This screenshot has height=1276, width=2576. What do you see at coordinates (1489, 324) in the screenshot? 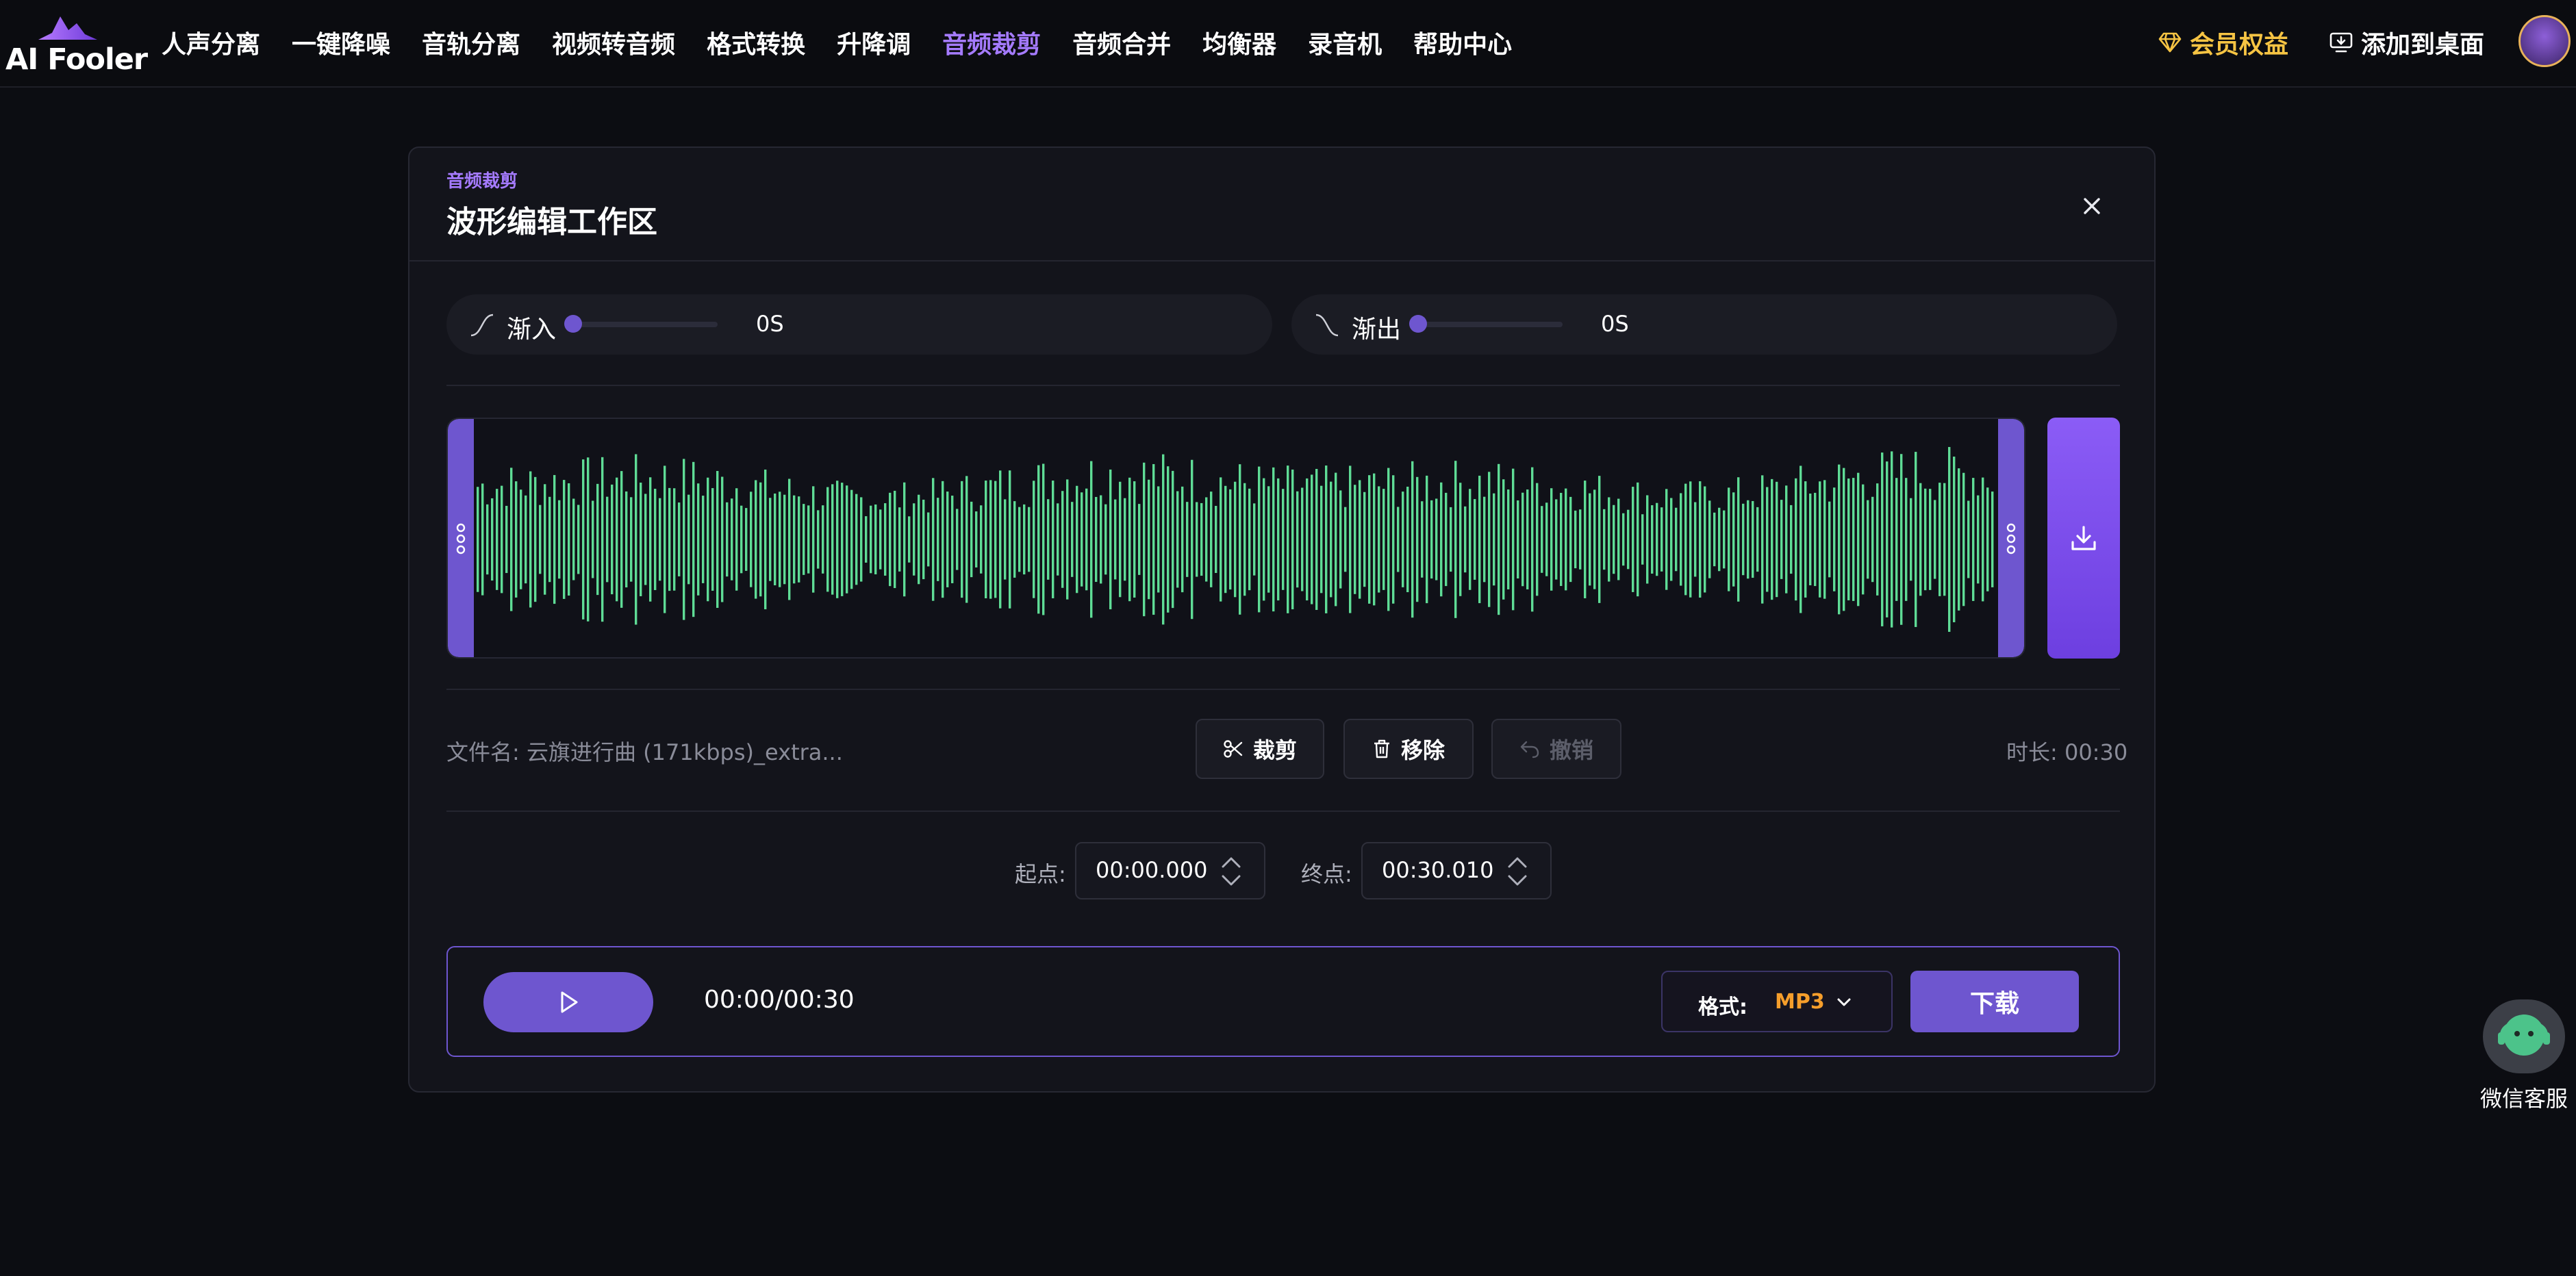
I see `fade-out-slider-track` at bounding box center [1489, 324].